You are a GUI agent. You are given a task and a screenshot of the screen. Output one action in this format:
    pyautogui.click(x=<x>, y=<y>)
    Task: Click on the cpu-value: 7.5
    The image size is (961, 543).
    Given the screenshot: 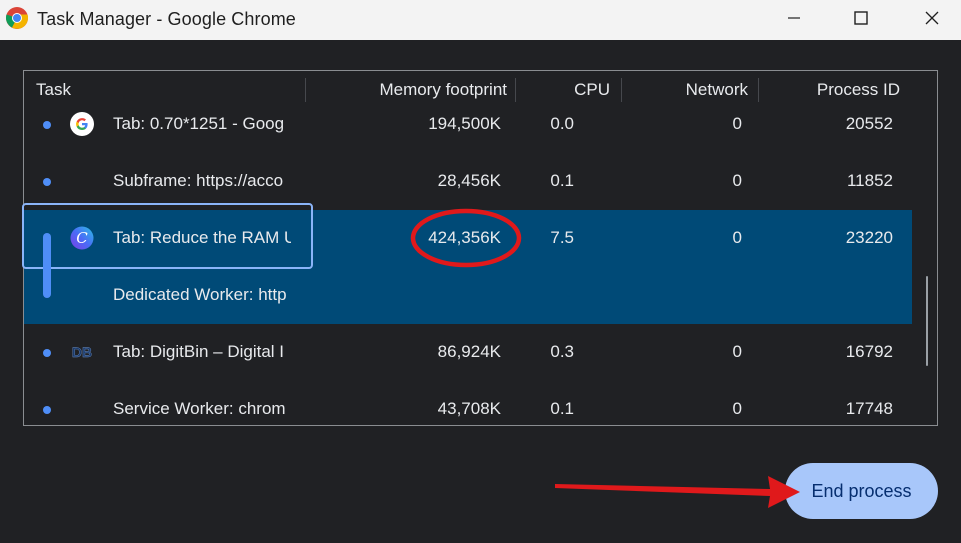 What is the action you would take?
    pyautogui.click(x=562, y=237)
    